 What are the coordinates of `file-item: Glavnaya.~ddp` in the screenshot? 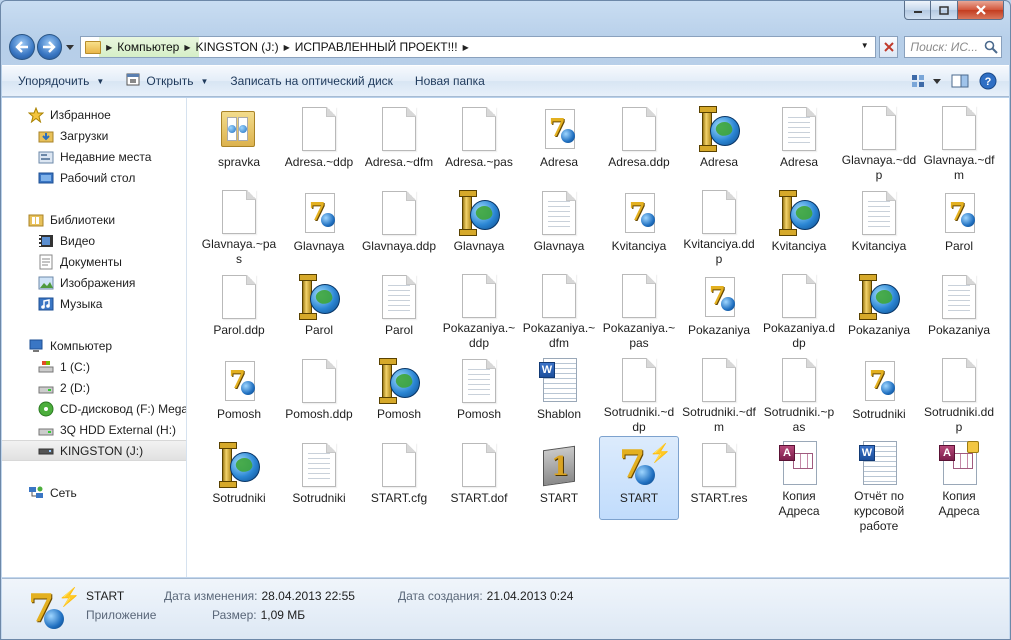 It's located at (879, 142).